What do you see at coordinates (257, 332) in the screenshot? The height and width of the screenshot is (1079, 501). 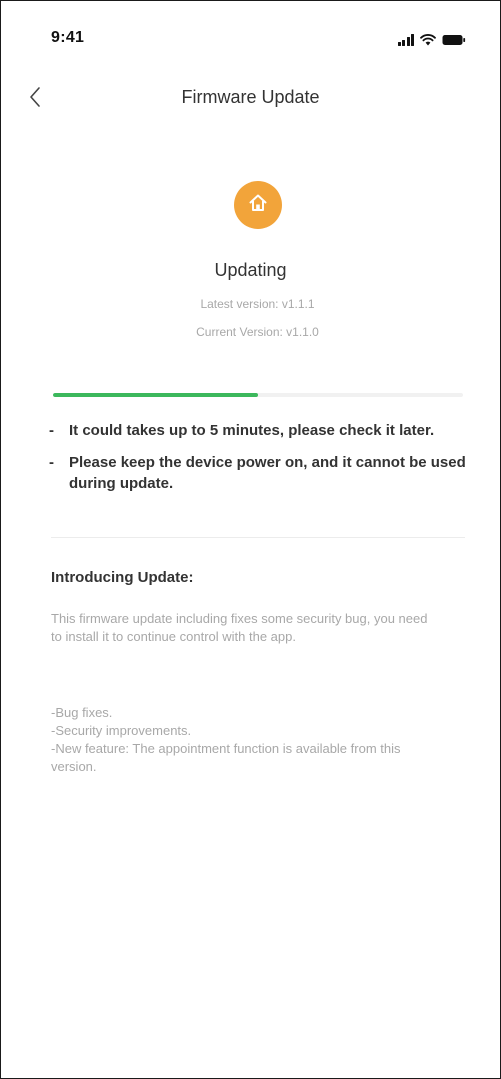 I see `current-version: Current Version: v1.1.0` at bounding box center [257, 332].